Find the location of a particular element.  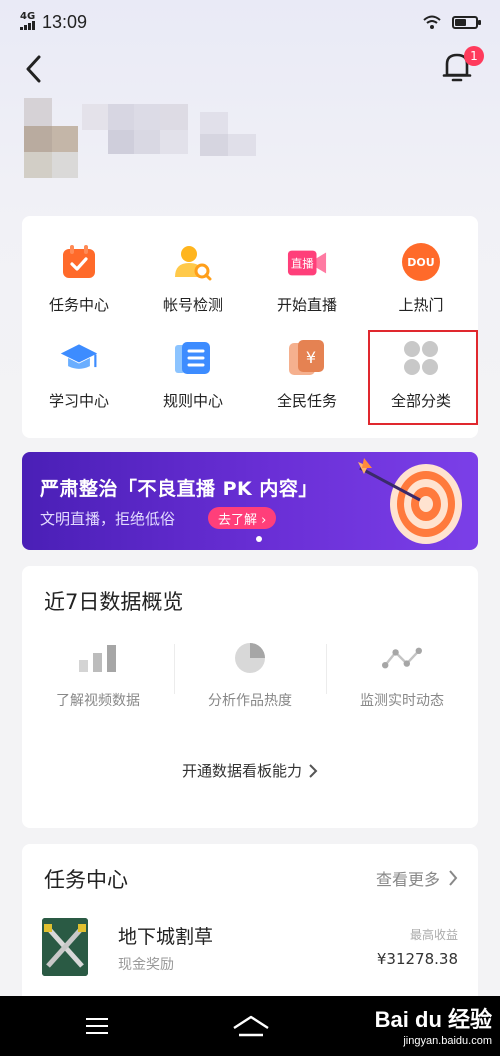

back-arrow-icon is located at coordinates (33, 69).